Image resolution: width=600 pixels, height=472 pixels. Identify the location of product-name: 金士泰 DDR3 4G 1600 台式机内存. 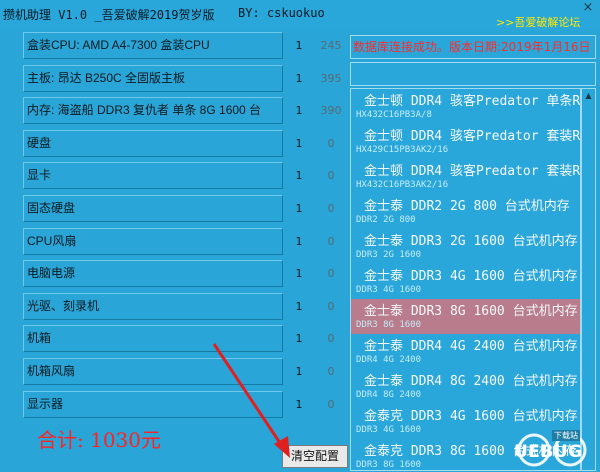
(471, 276).